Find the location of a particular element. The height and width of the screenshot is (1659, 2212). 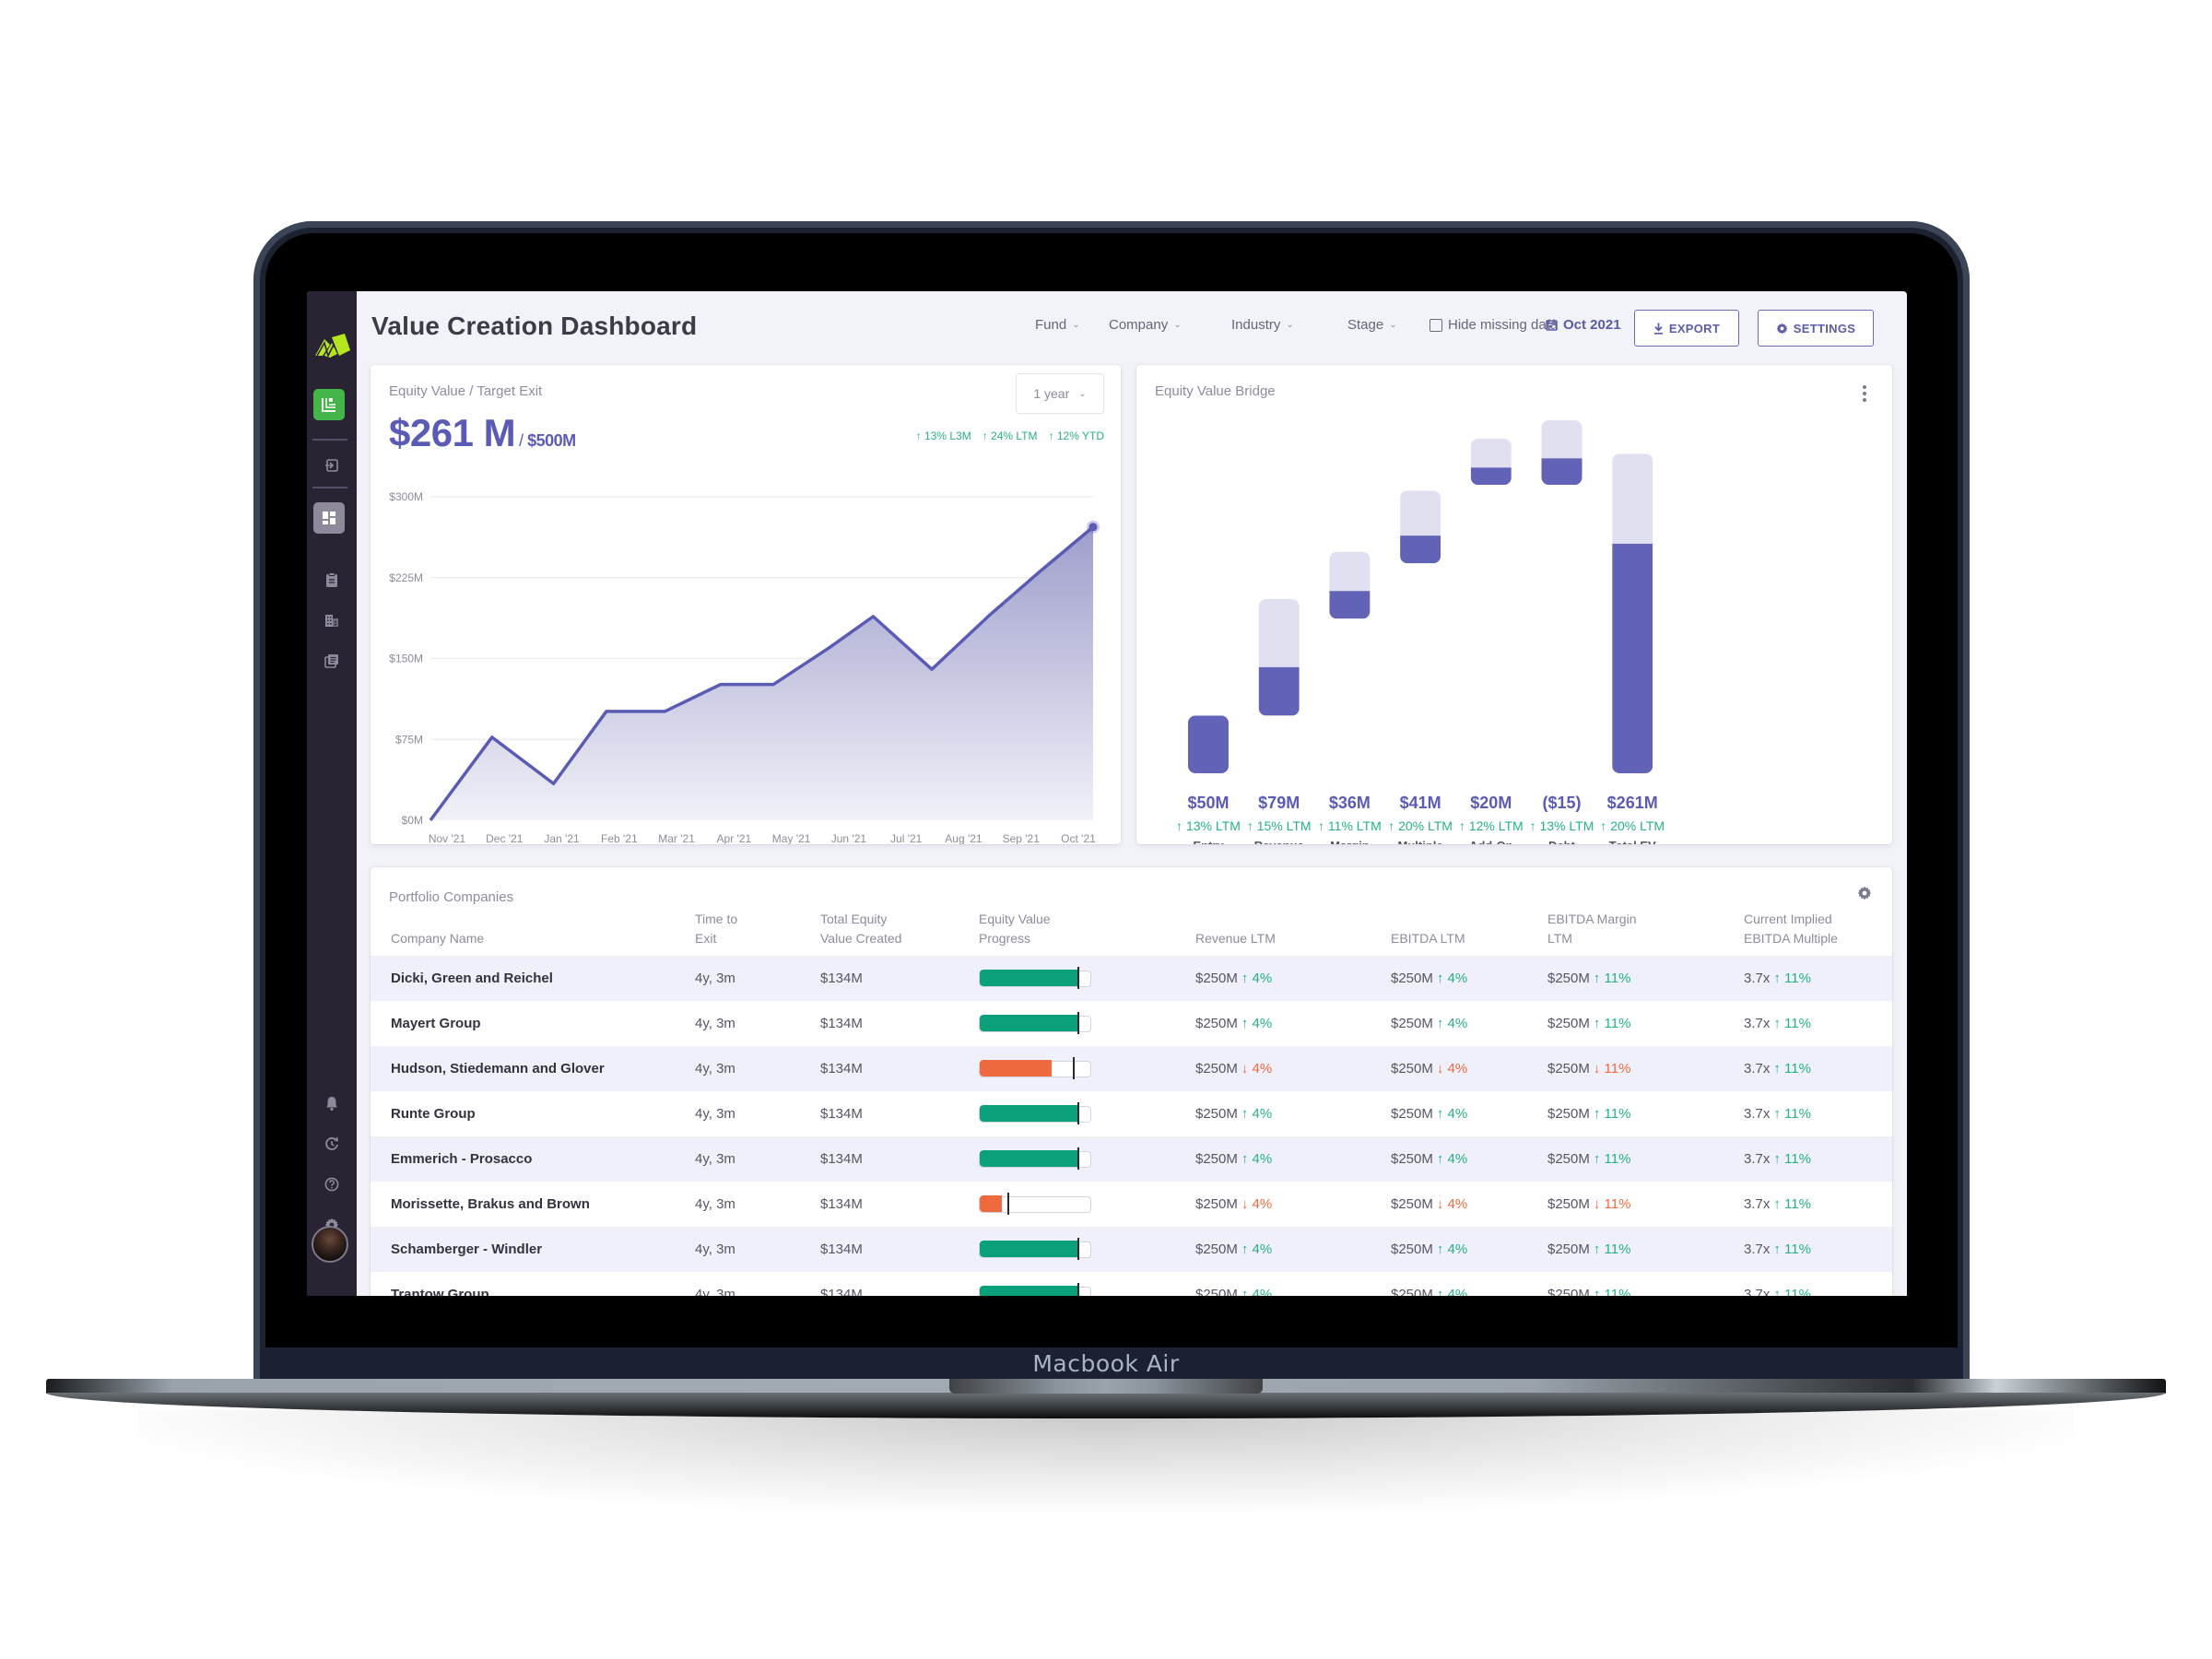

hide-missing-checkbox is located at coordinates (1436, 325).